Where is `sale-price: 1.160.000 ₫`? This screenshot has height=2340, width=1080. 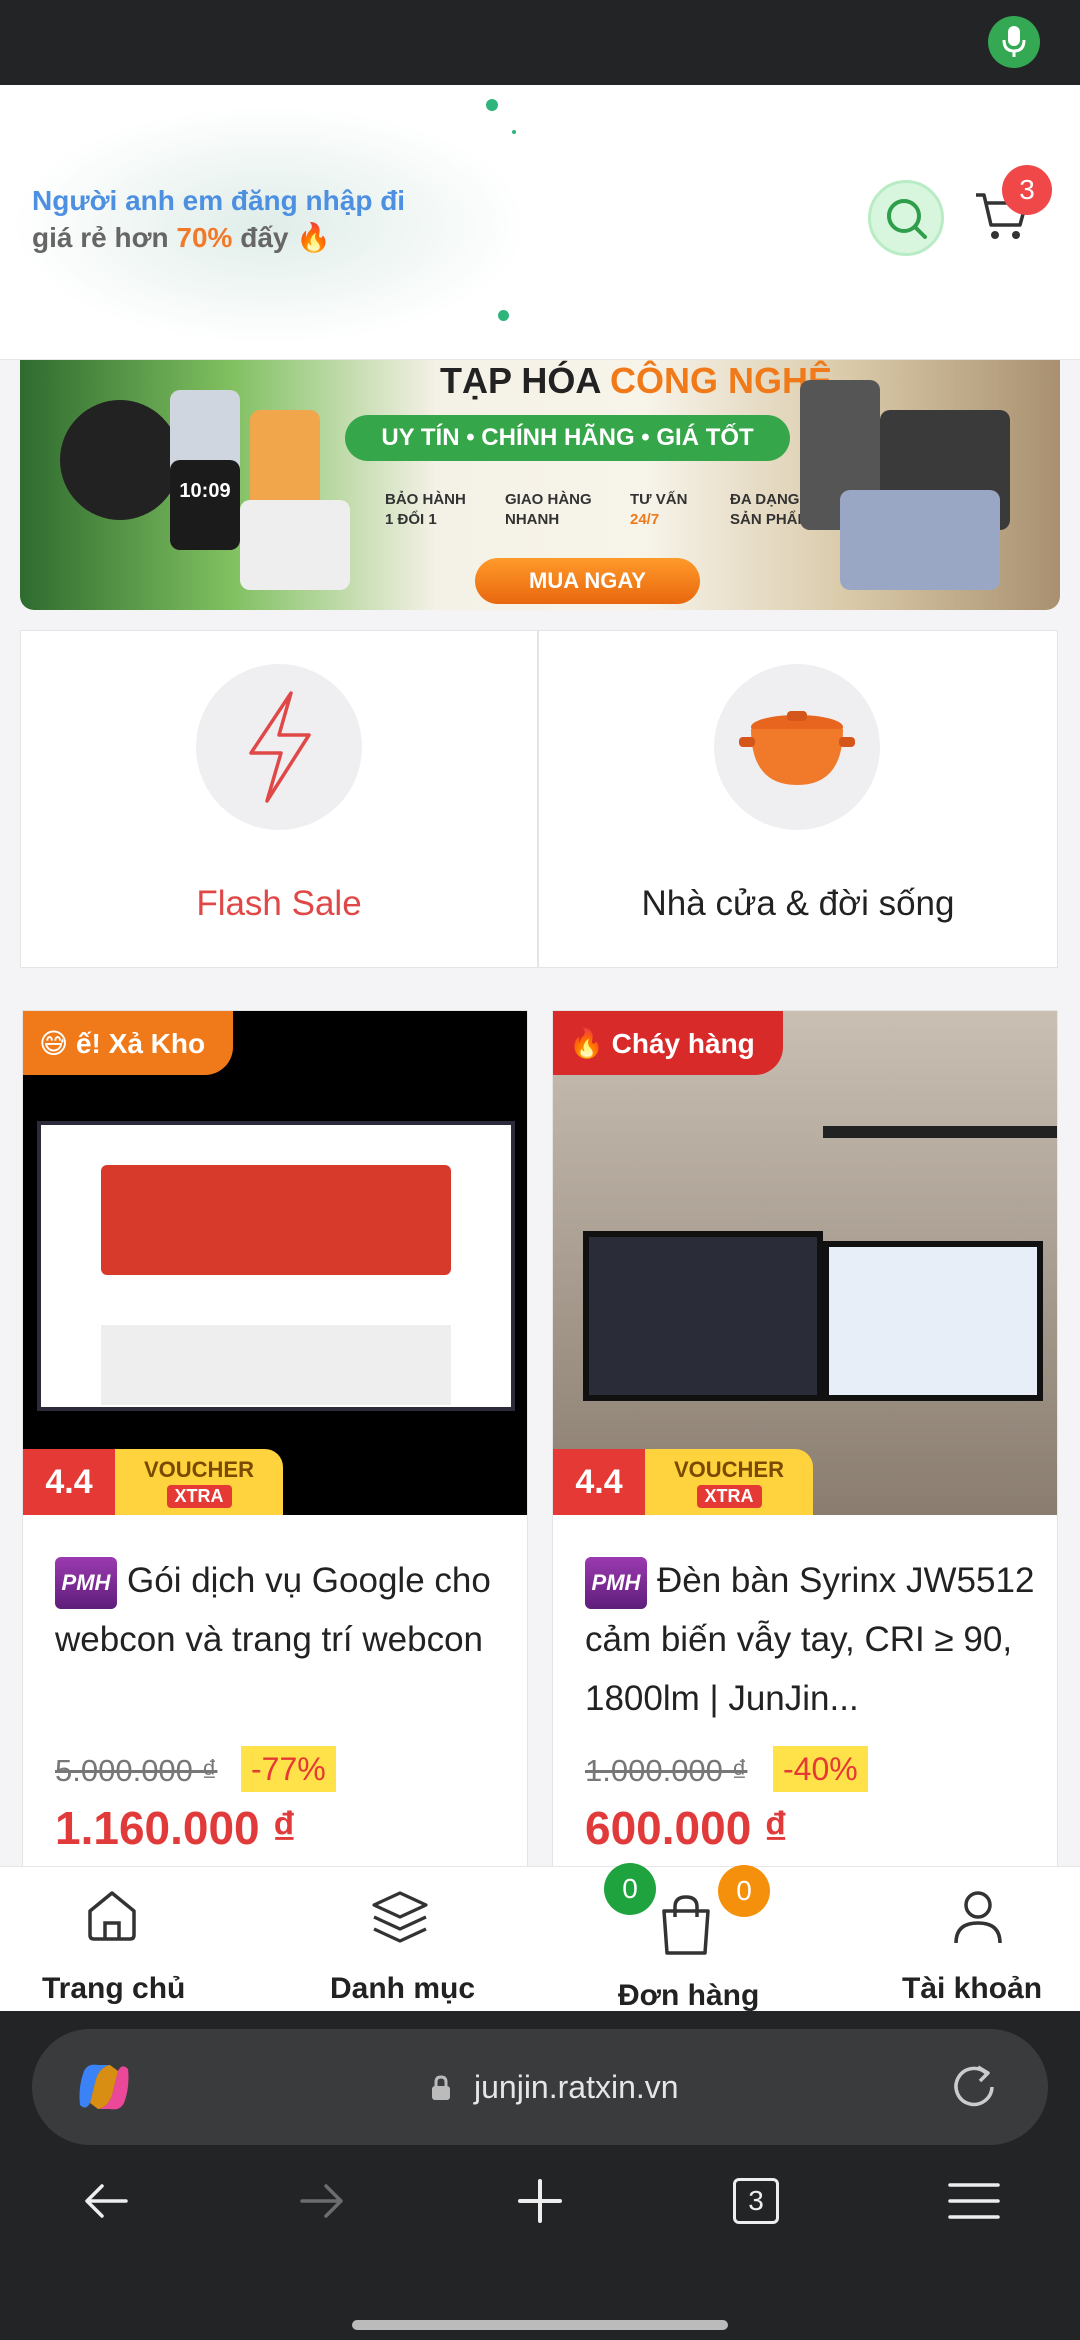 sale-price: 1.160.000 ₫ is located at coordinates (176, 1828).